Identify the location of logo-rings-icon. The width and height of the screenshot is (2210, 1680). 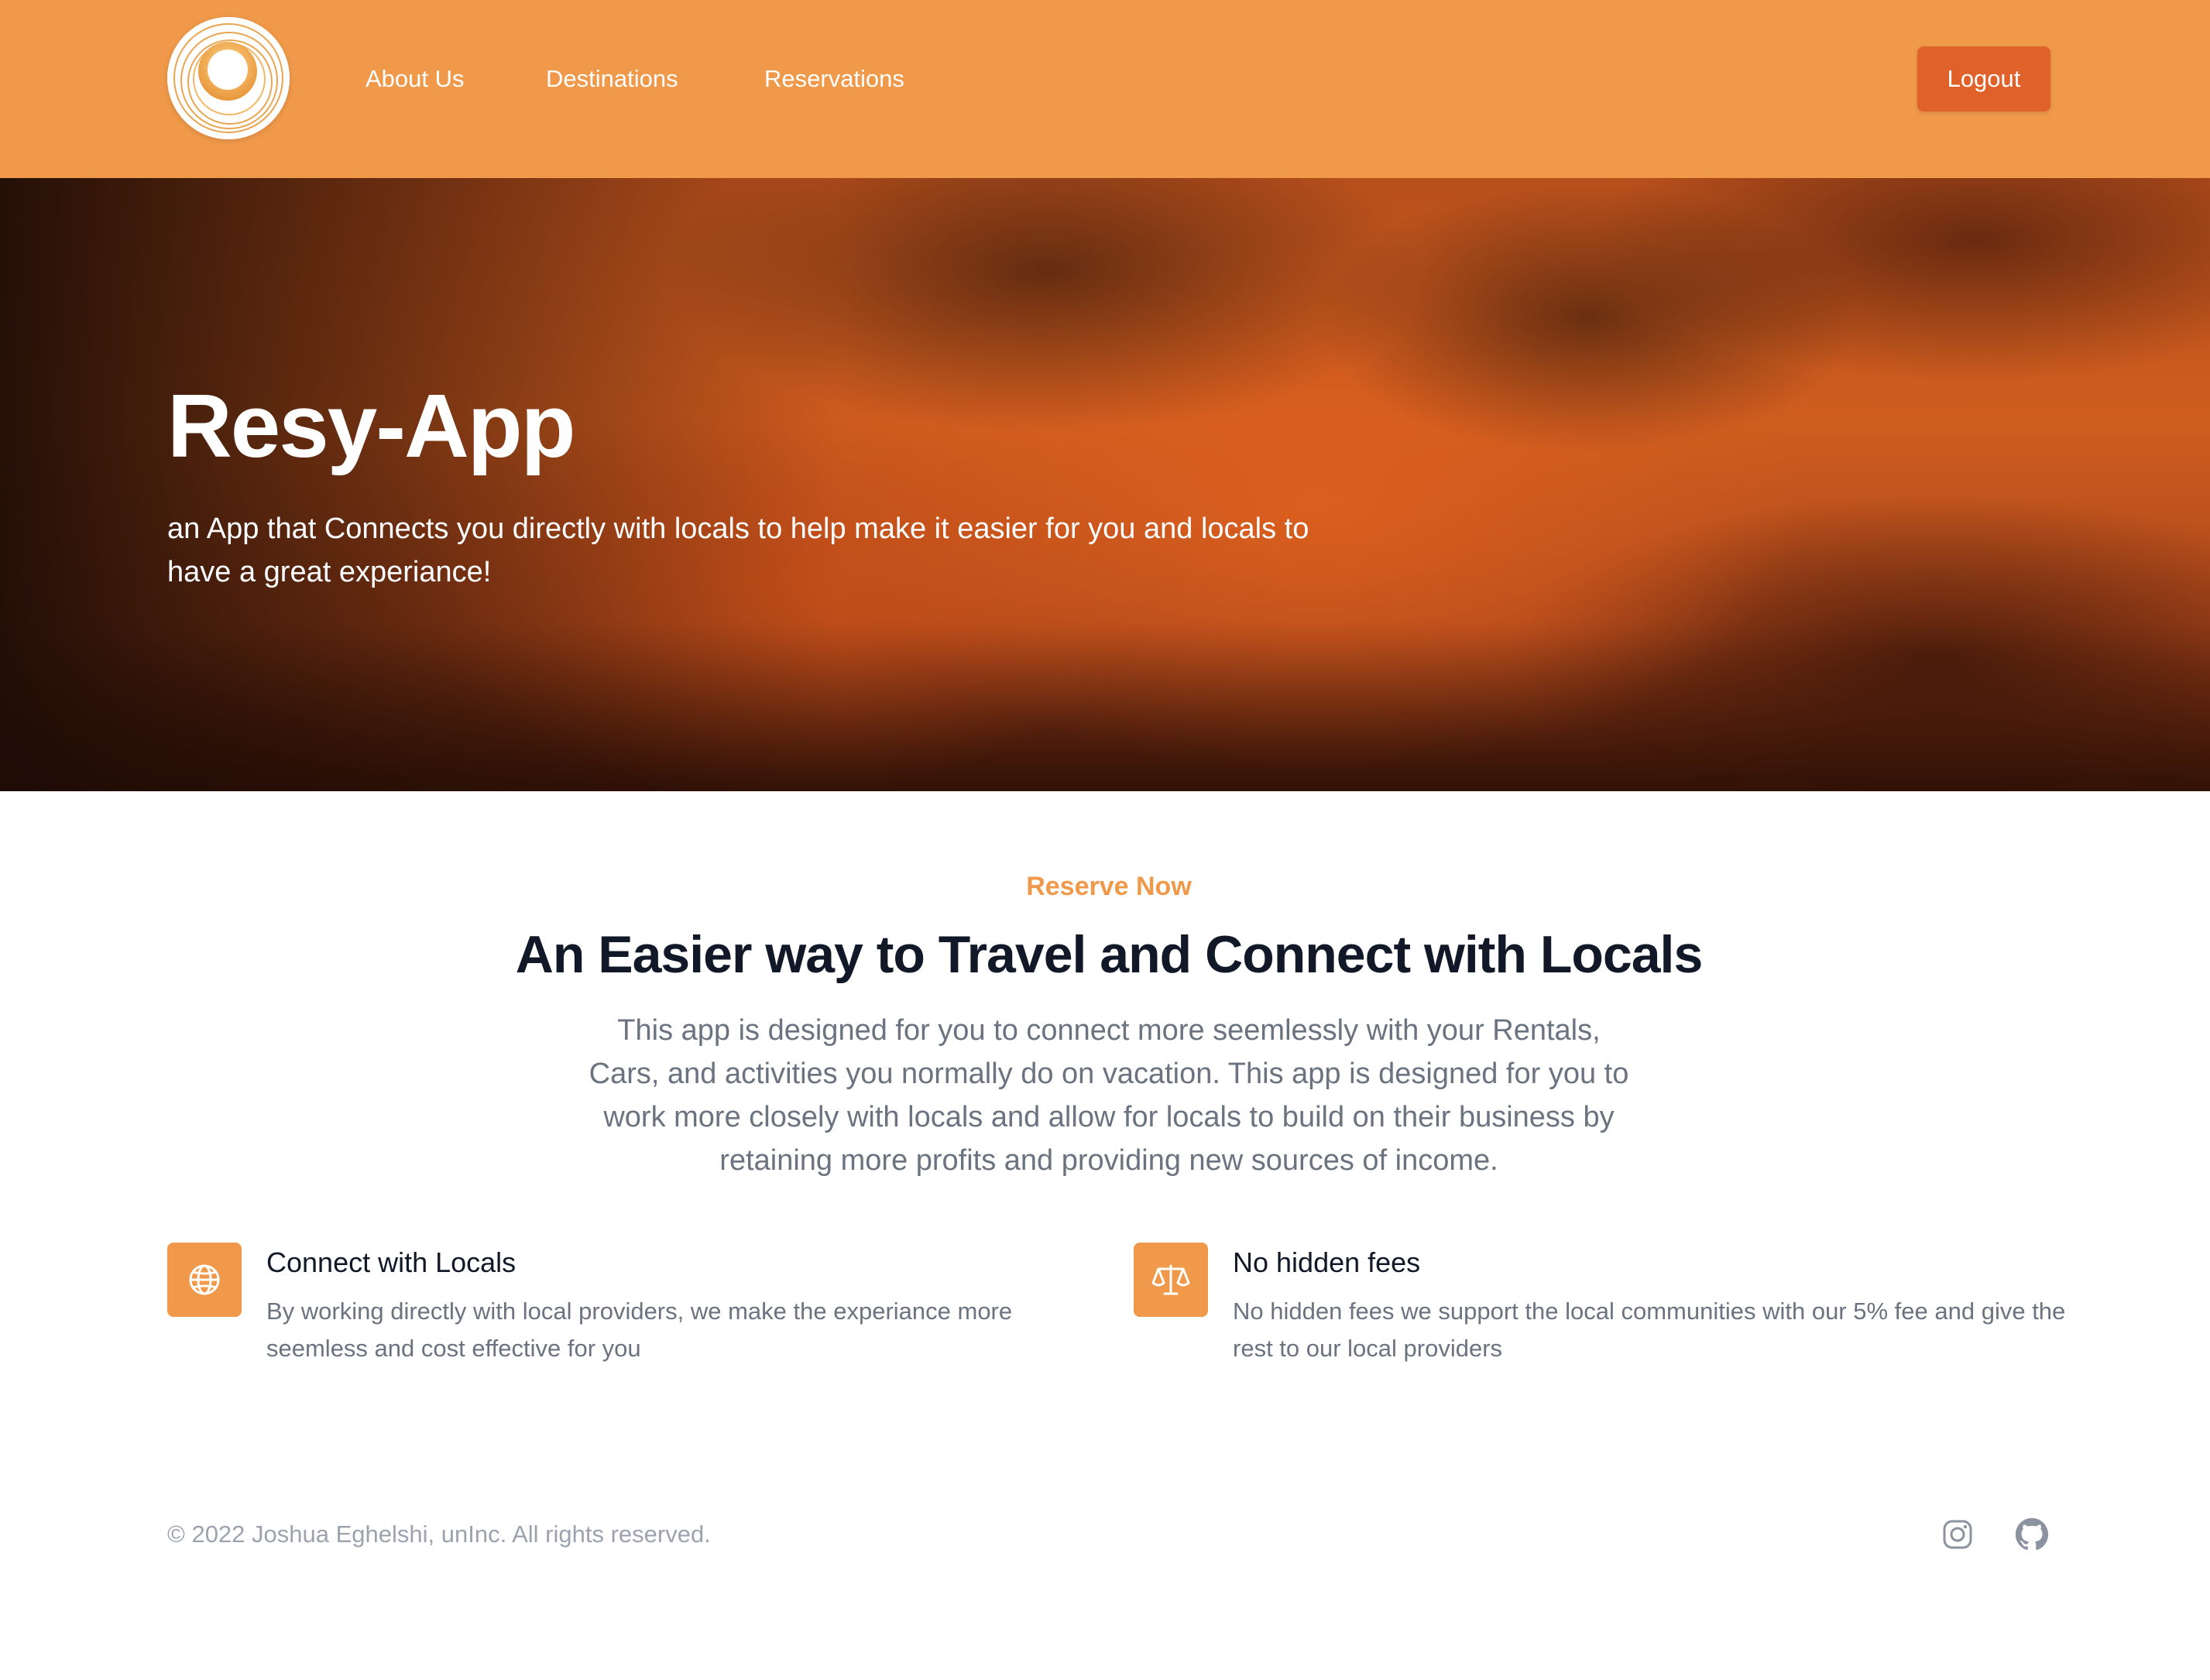
(228, 78).